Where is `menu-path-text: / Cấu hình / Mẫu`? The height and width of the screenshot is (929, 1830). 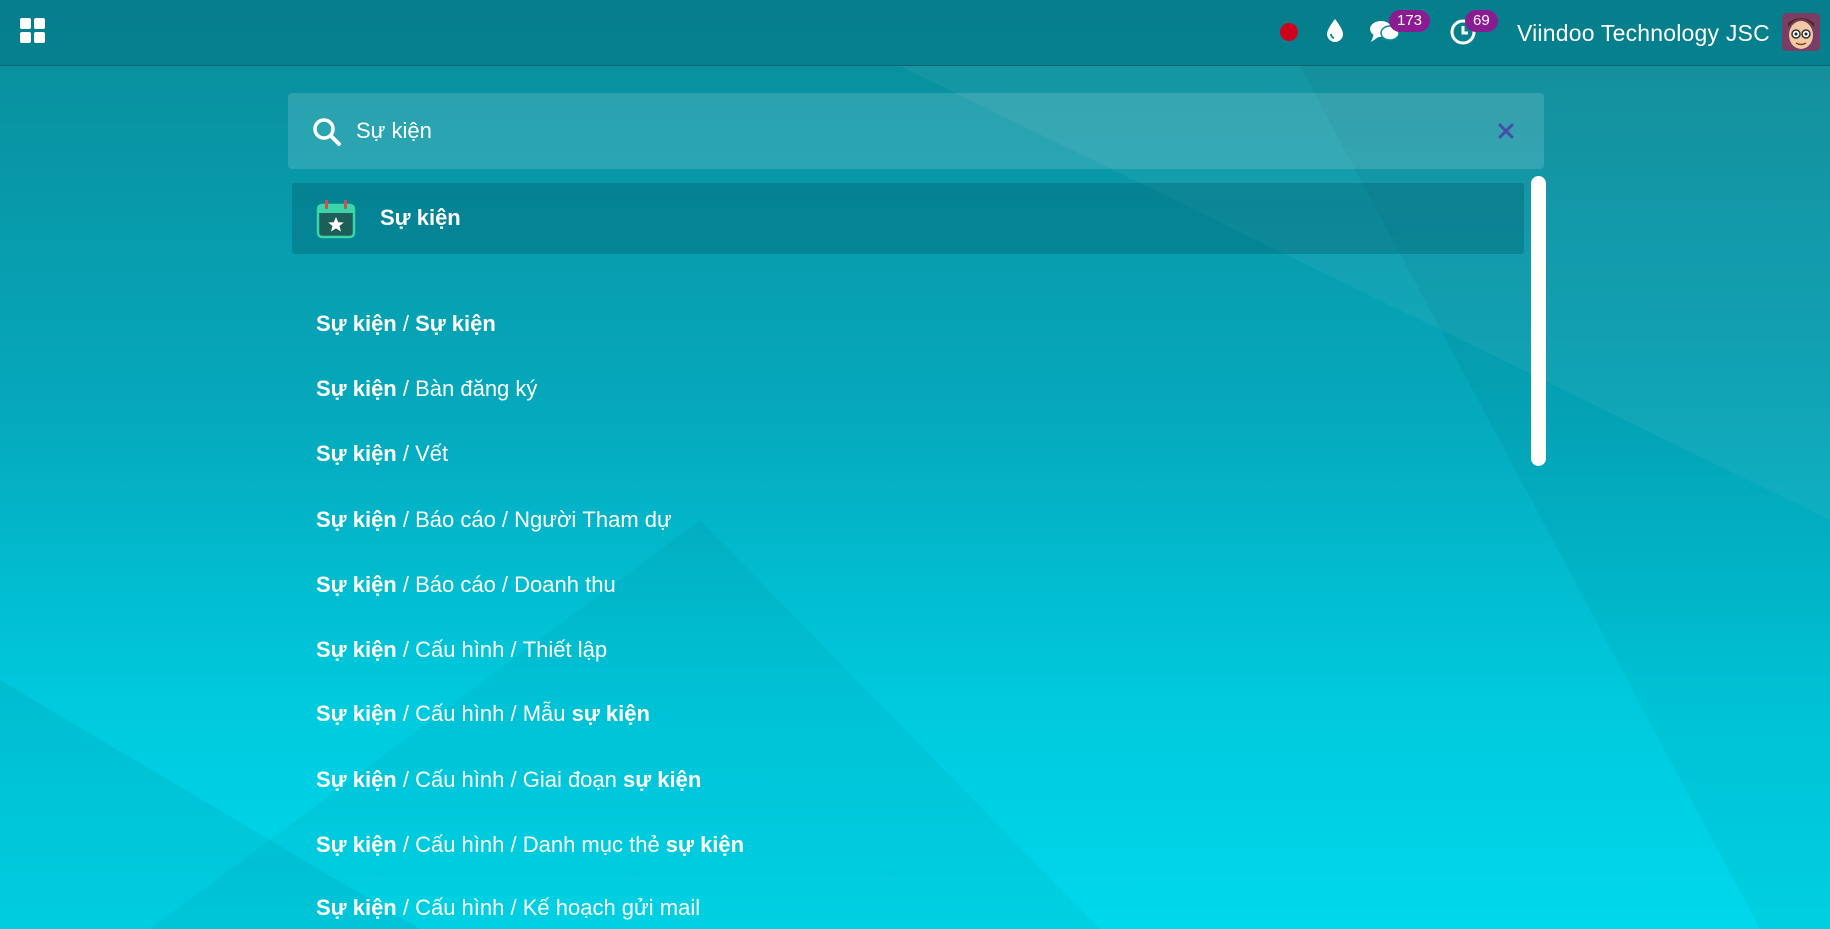
menu-path-text: / Cấu hình / Mẫu is located at coordinates (484, 713).